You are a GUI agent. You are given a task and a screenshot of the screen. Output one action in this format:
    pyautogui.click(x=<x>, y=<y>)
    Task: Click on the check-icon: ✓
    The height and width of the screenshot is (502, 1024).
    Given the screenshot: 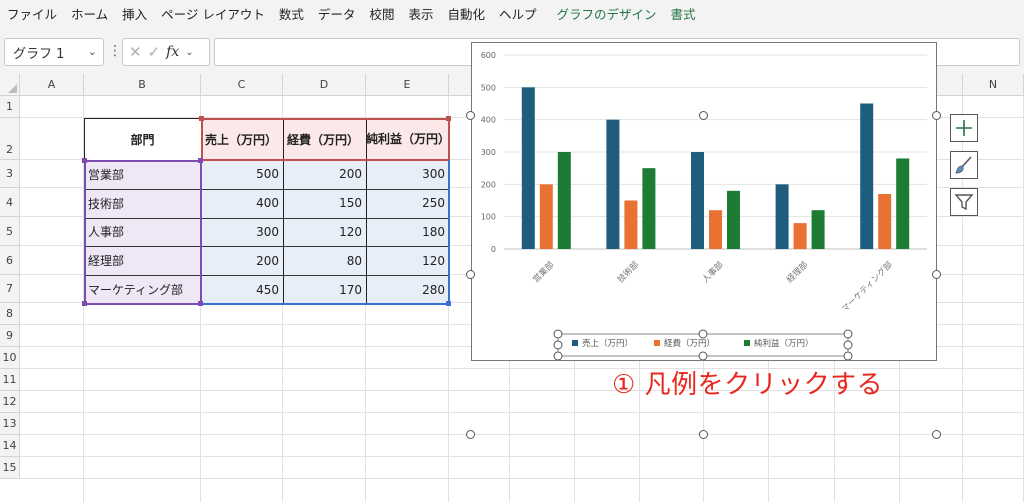 What is the action you would take?
    pyautogui.click(x=154, y=52)
    